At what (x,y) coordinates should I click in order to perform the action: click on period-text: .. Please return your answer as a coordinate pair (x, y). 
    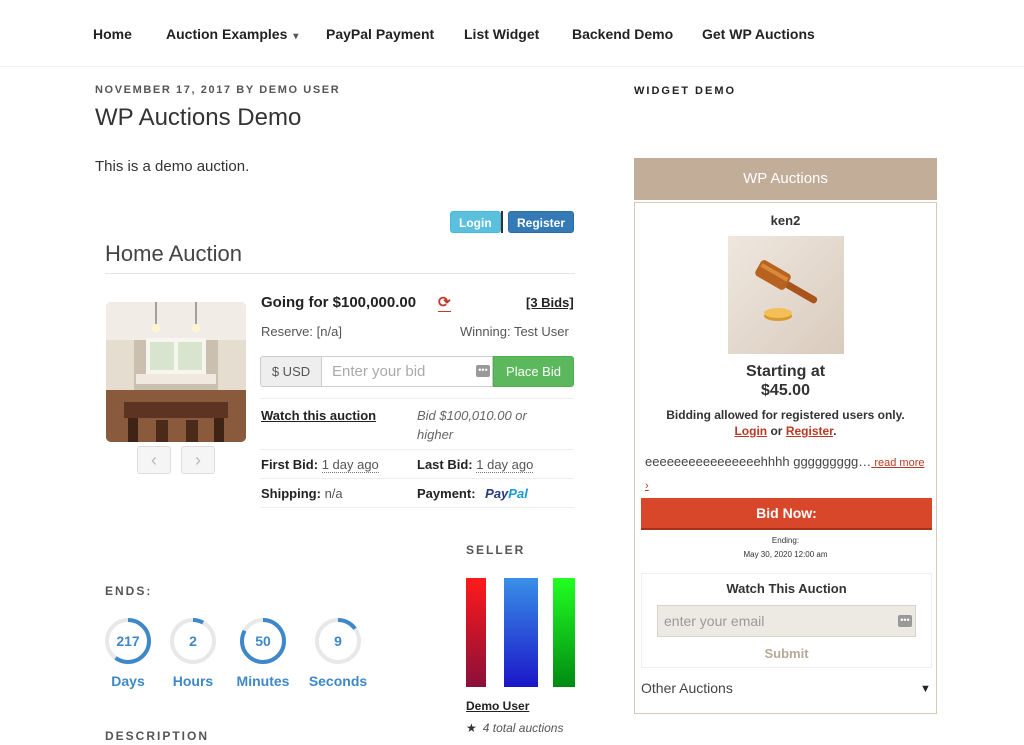
    Looking at the image, I should click on (835, 431).